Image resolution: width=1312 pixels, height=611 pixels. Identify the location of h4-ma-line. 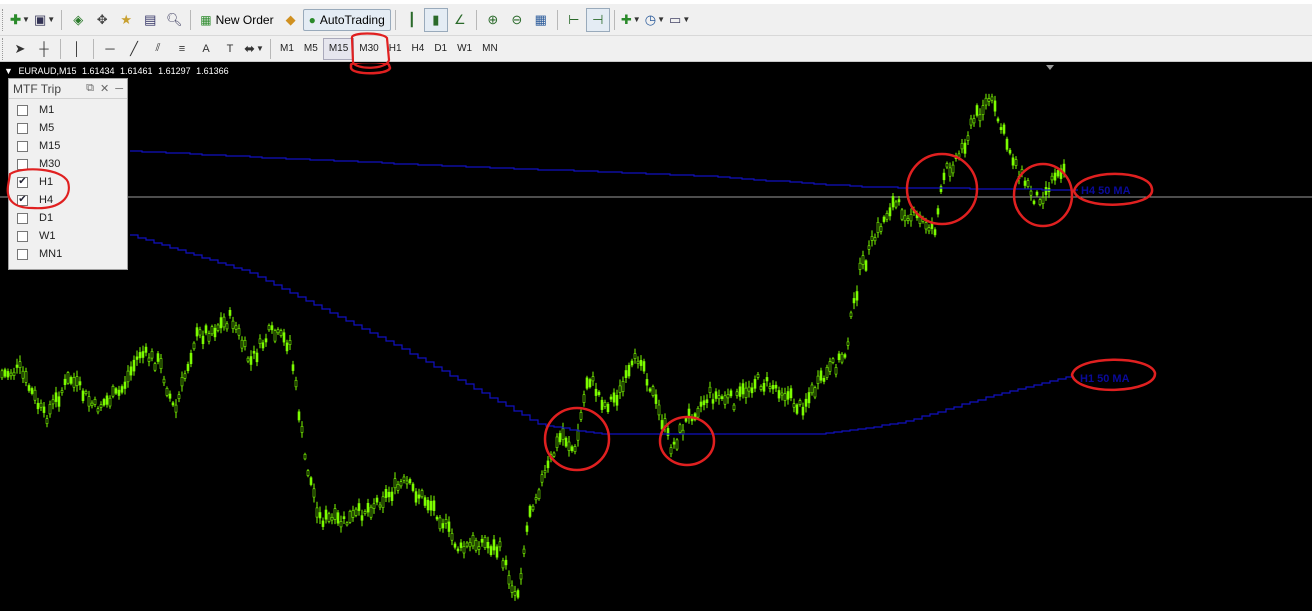
(604, 170).